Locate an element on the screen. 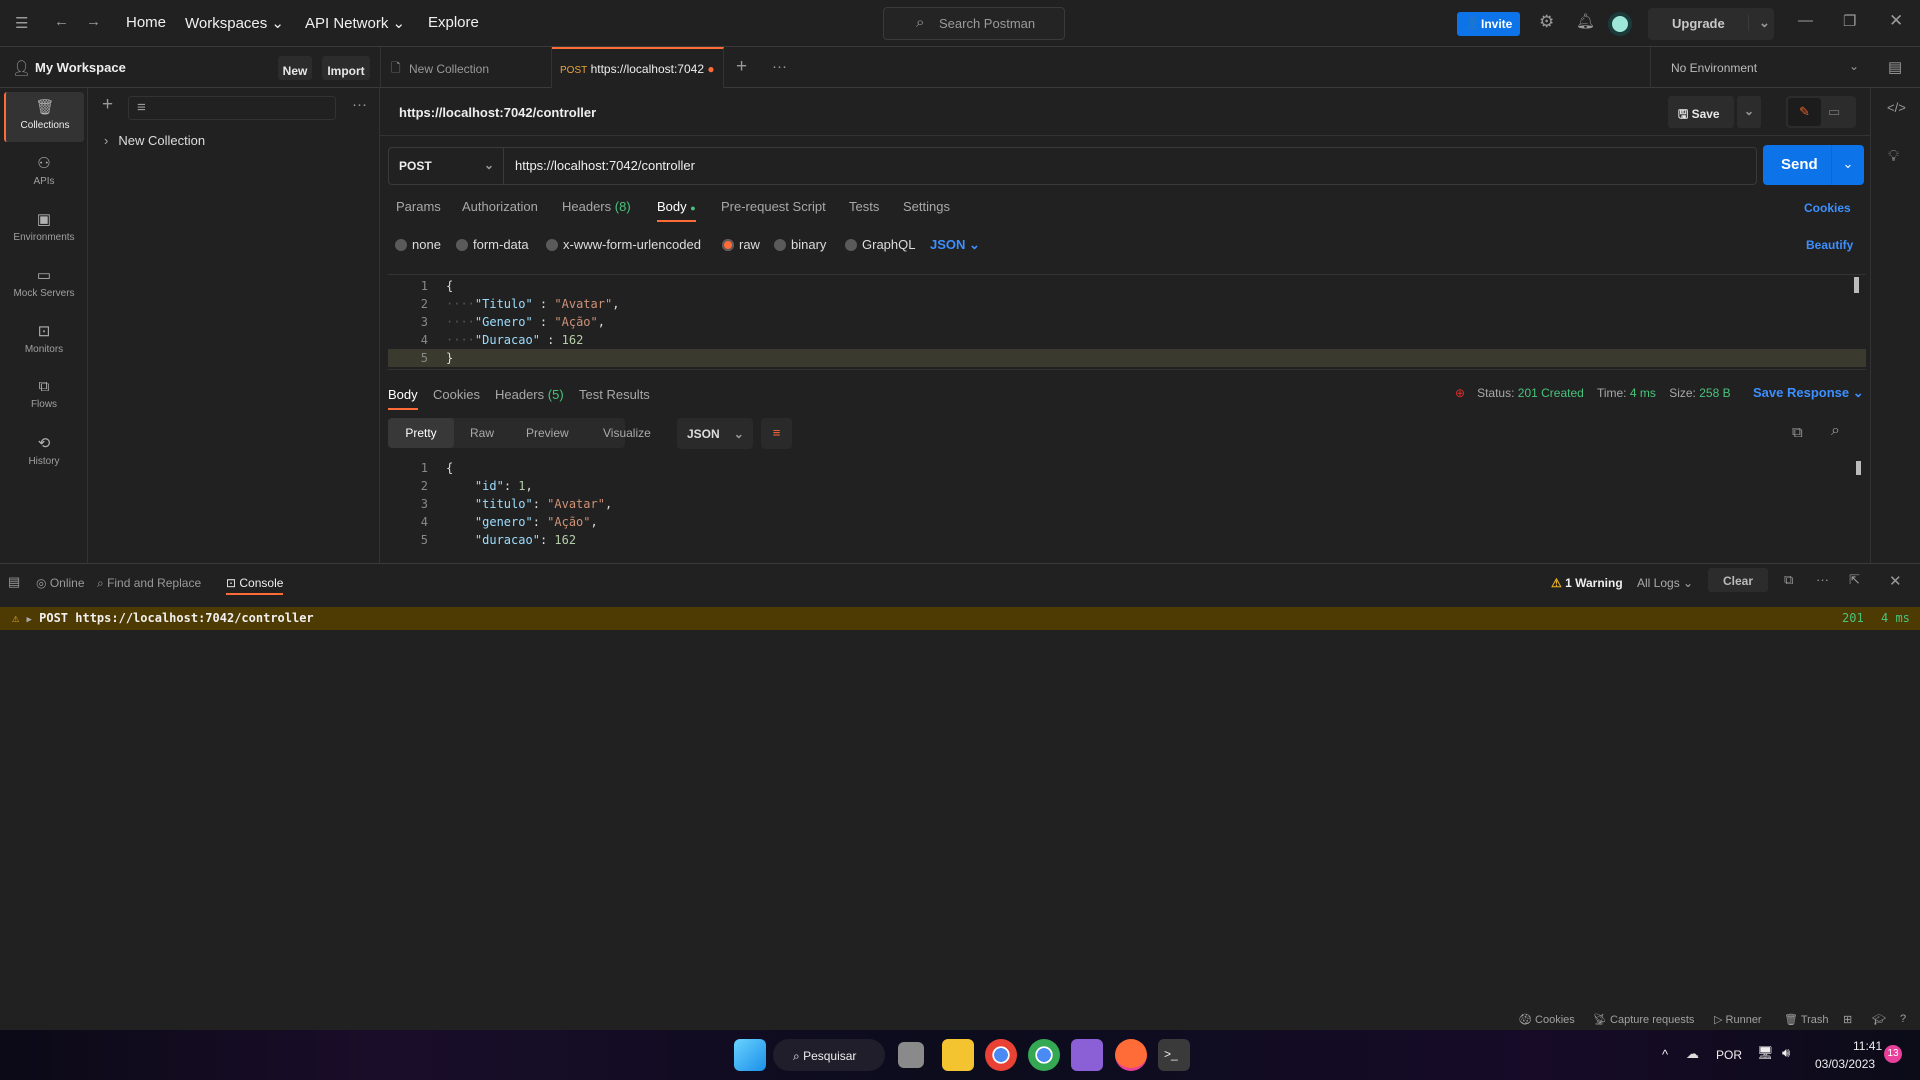 The height and width of the screenshot is (1080, 1920). save-response-button: Save Response ⌄ is located at coordinates (1808, 393).